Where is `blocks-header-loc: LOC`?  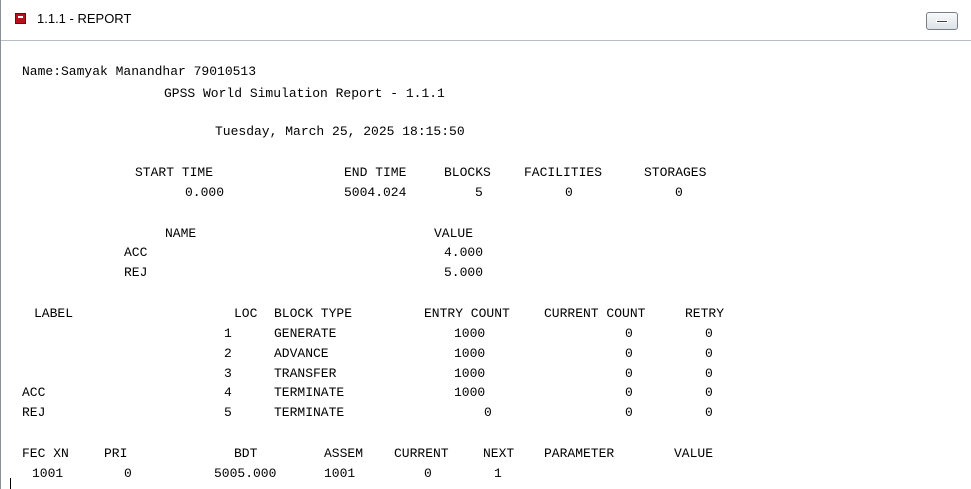 blocks-header-loc: LOC is located at coordinates (246, 313).